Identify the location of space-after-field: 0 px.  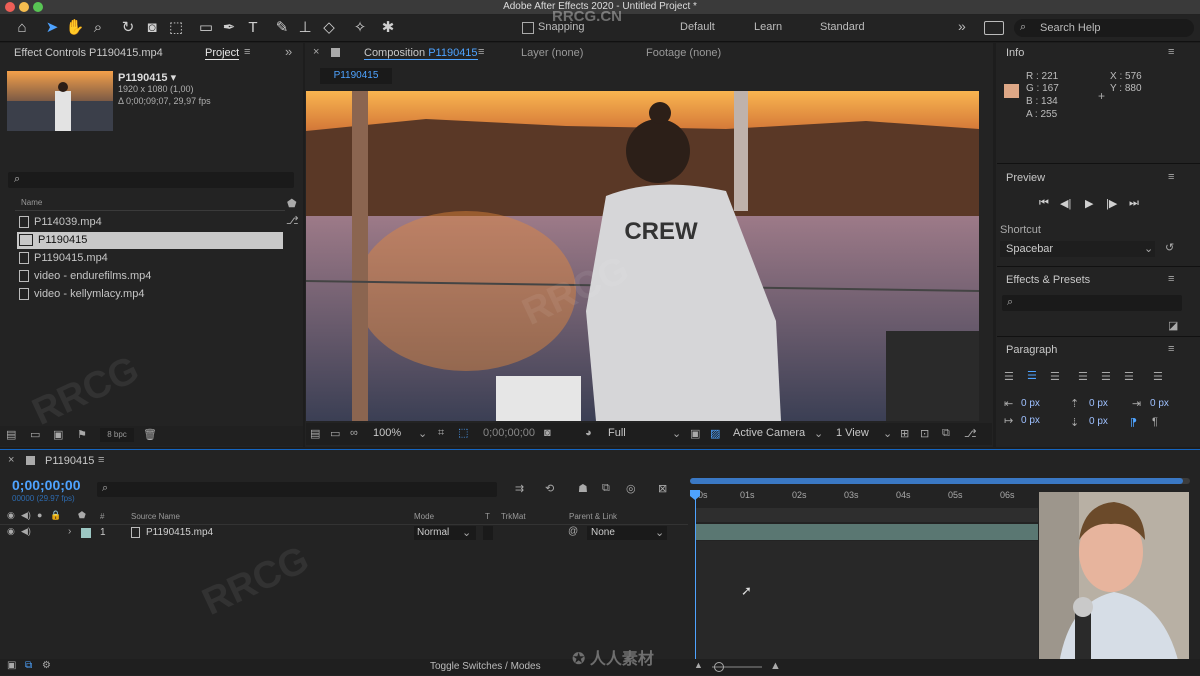
(1098, 421).